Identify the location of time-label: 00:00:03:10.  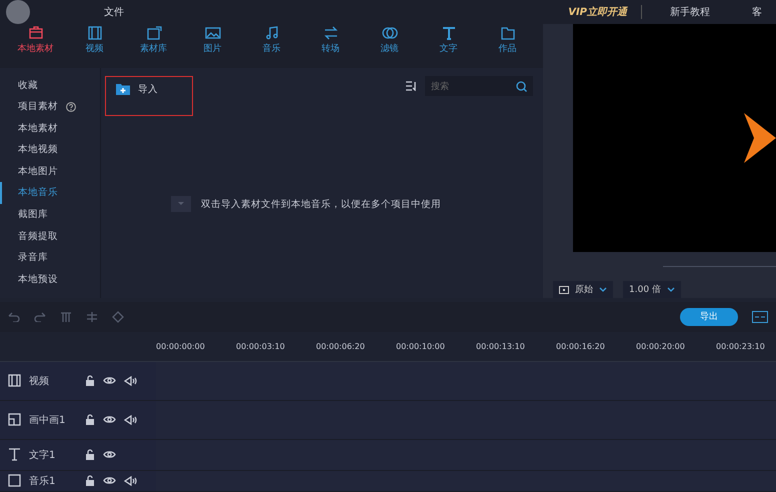
(261, 346).